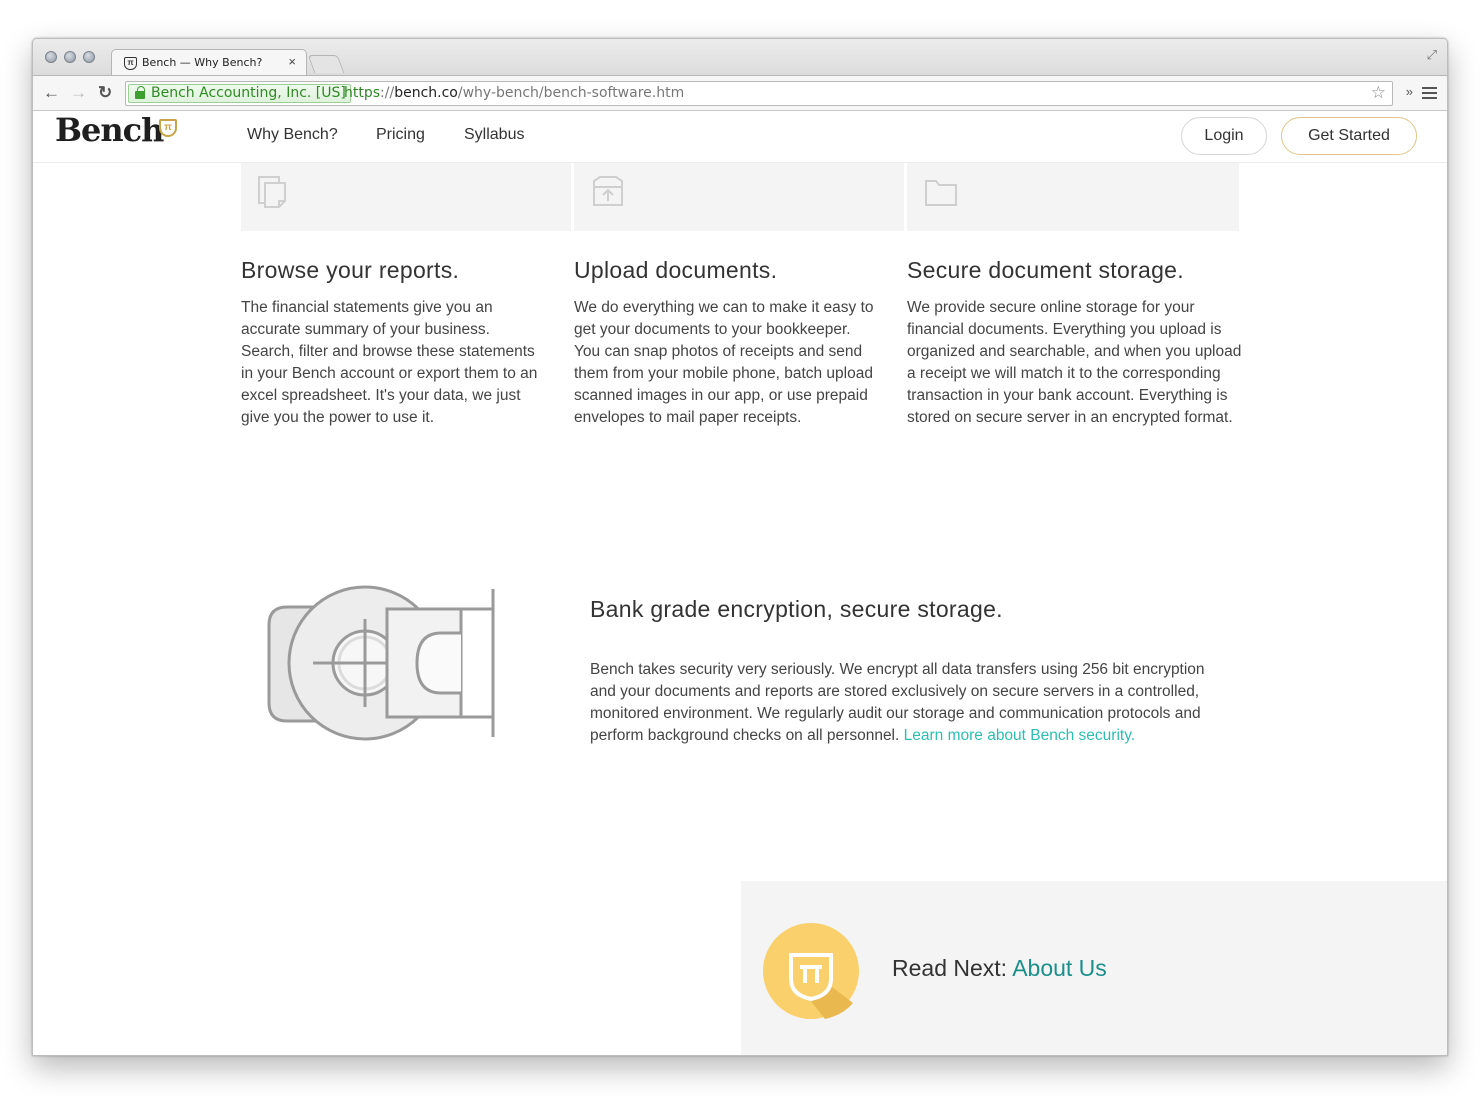 Image resolution: width=1481 pixels, height=1095 pixels. I want to click on bench-badge-icon, so click(811, 971).